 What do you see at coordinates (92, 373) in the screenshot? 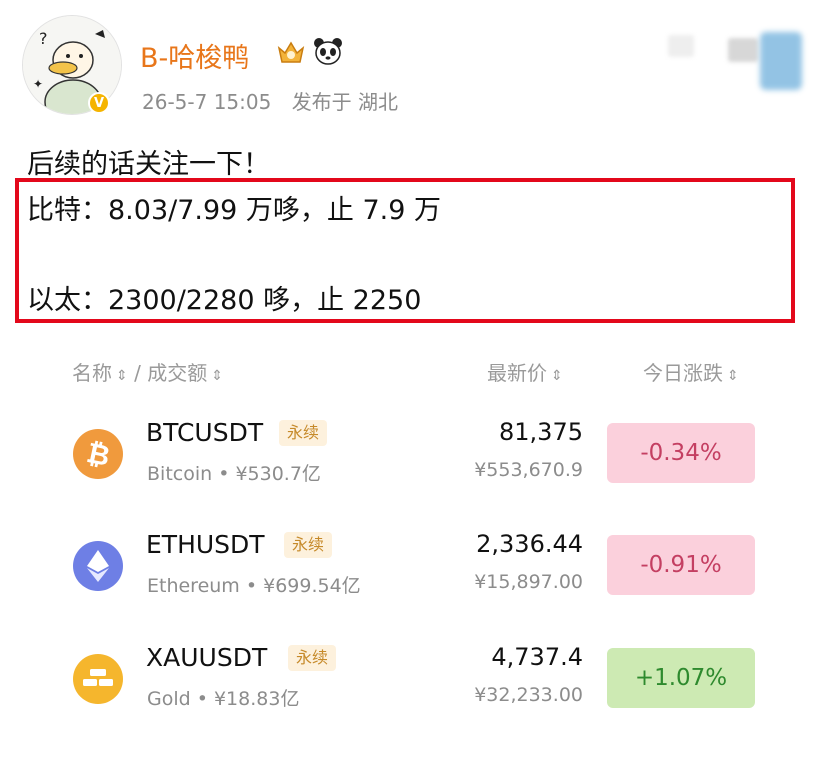
I see `column-header-name: 名称` at bounding box center [92, 373].